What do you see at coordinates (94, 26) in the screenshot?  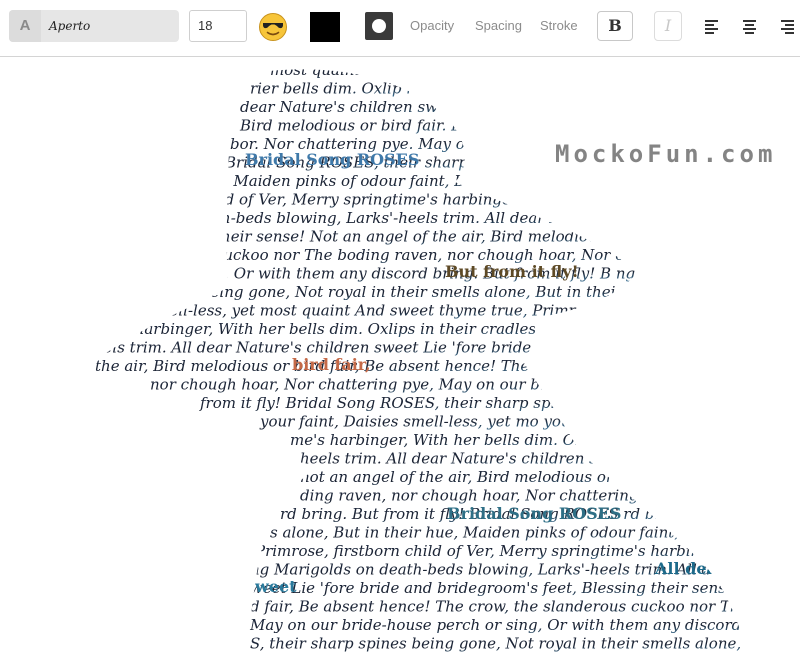 I see `font-family-select: A Aperto` at bounding box center [94, 26].